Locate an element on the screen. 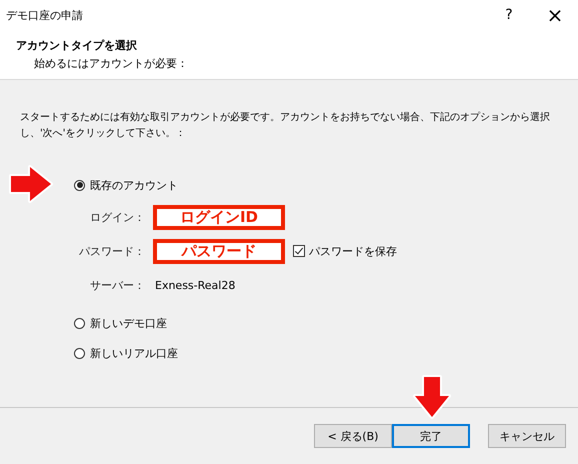 This screenshot has height=464, width=578. login-field: ログインID is located at coordinates (219, 217).